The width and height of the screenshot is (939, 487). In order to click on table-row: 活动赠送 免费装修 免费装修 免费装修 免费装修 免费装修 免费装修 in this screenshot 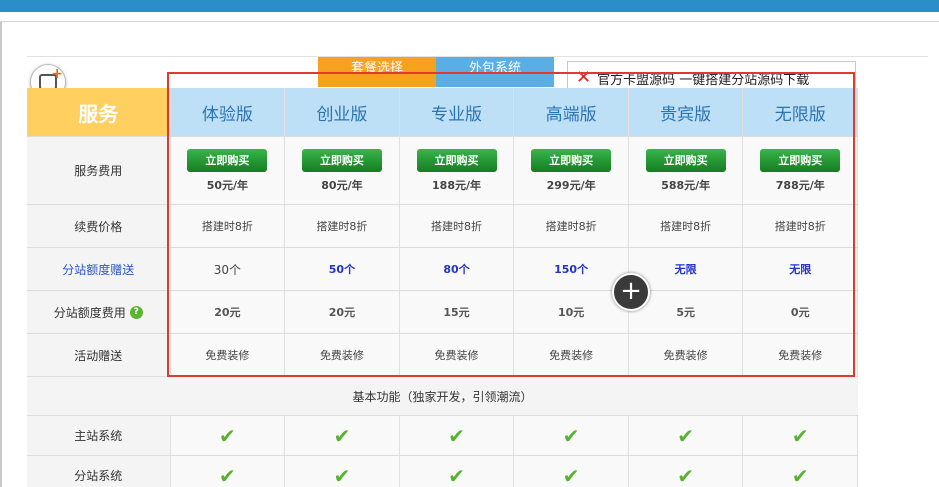, I will do `click(443, 355)`.